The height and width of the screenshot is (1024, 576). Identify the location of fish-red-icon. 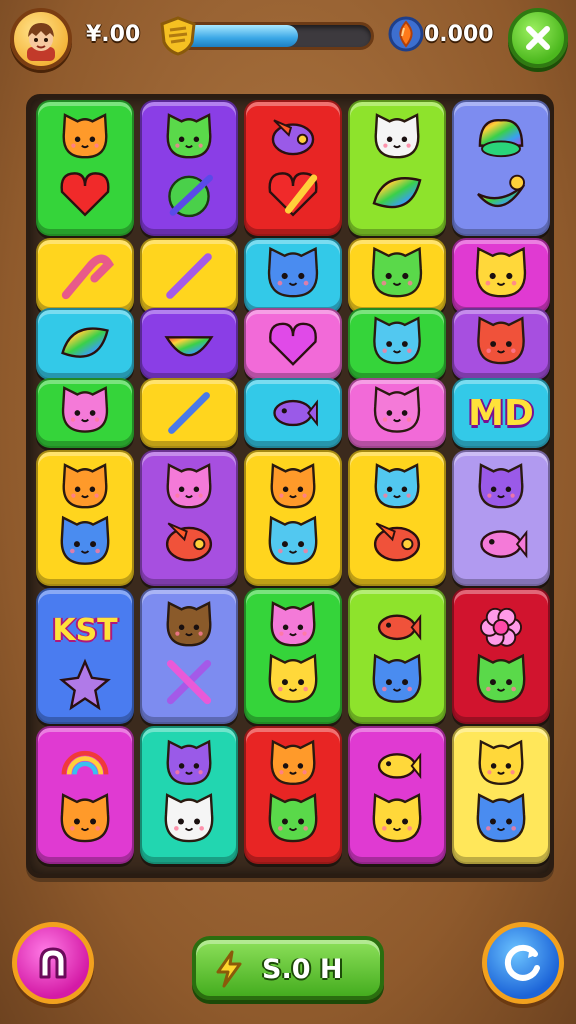
(397, 658).